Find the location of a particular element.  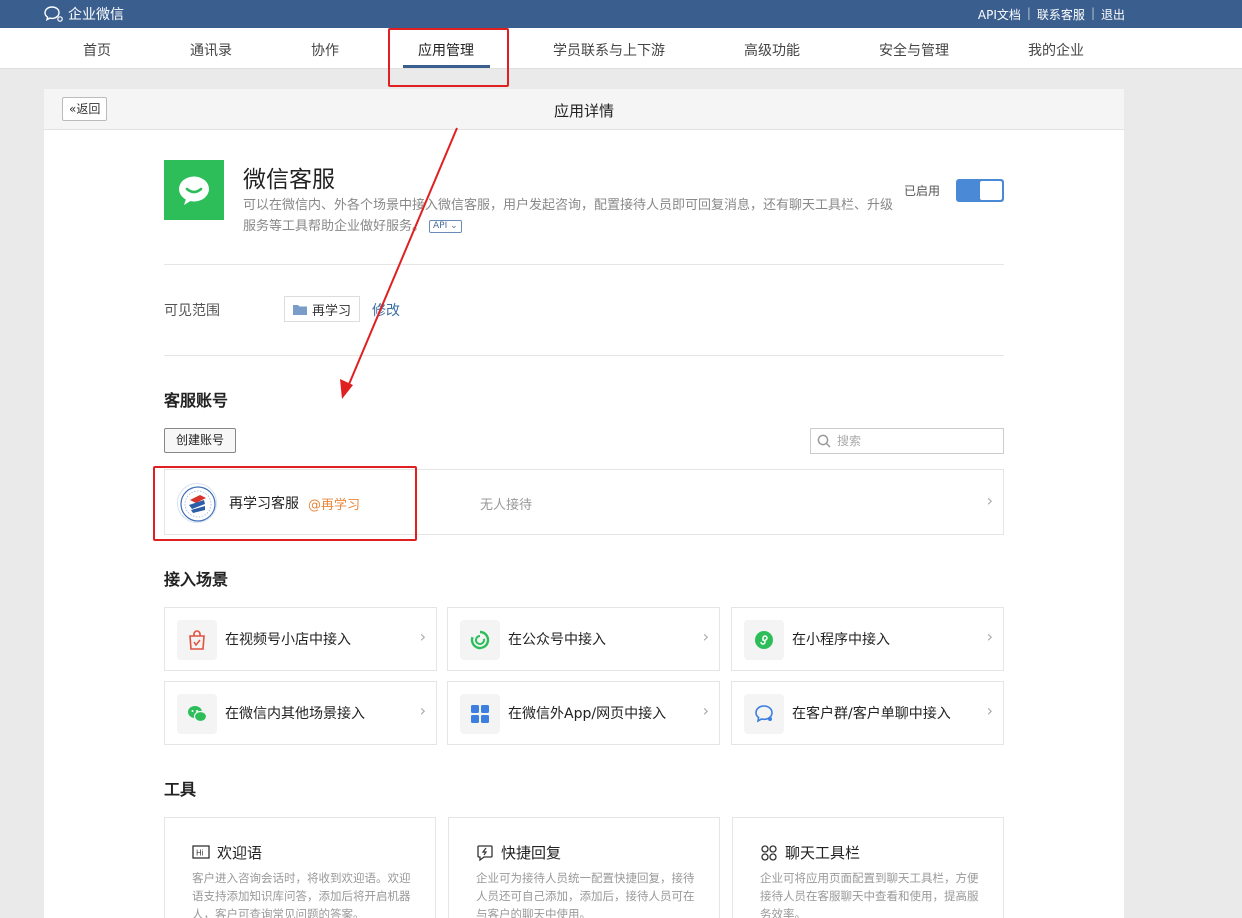

official-account-icon is located at coordinates (480, 640).